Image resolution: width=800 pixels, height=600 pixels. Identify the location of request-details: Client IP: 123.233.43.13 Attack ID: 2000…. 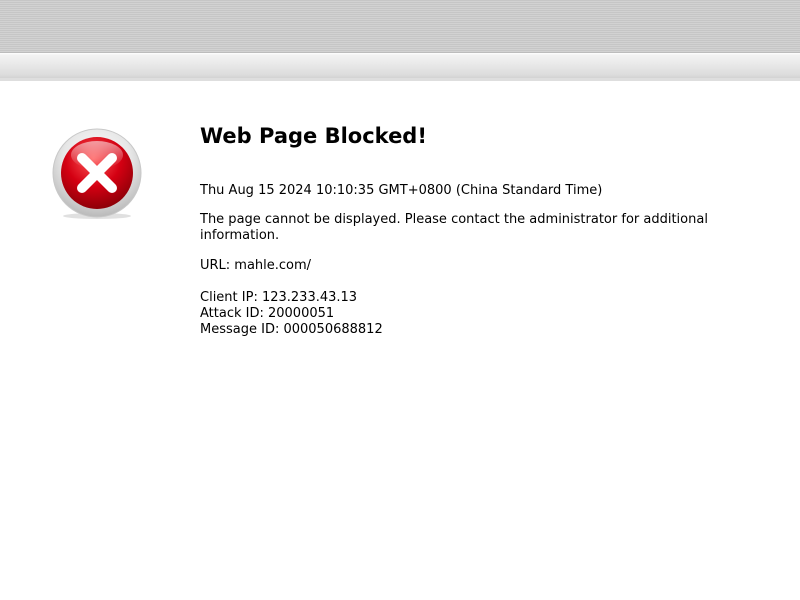
(480, 314).